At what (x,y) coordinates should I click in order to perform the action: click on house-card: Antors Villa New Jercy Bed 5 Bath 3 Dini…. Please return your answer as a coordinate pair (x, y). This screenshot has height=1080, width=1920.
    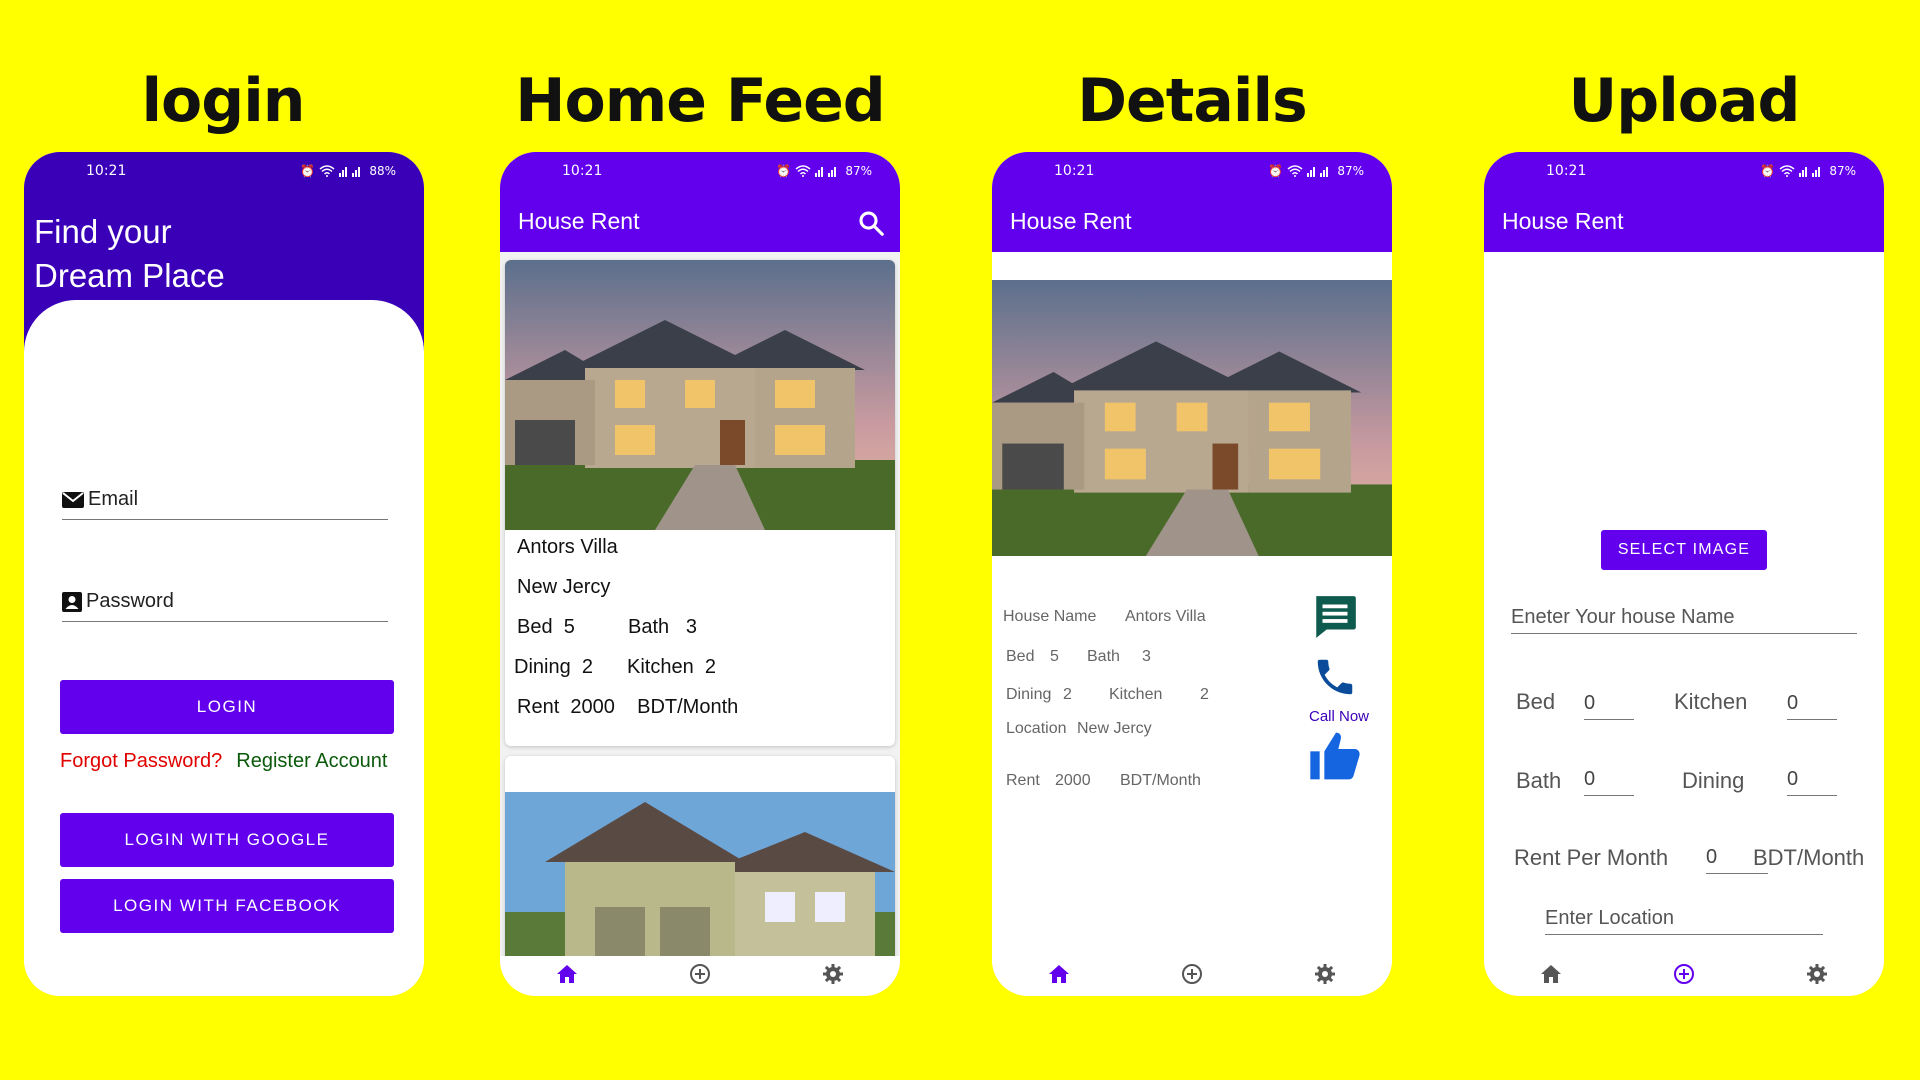
    Looking at the image, I should click on (700, 503).